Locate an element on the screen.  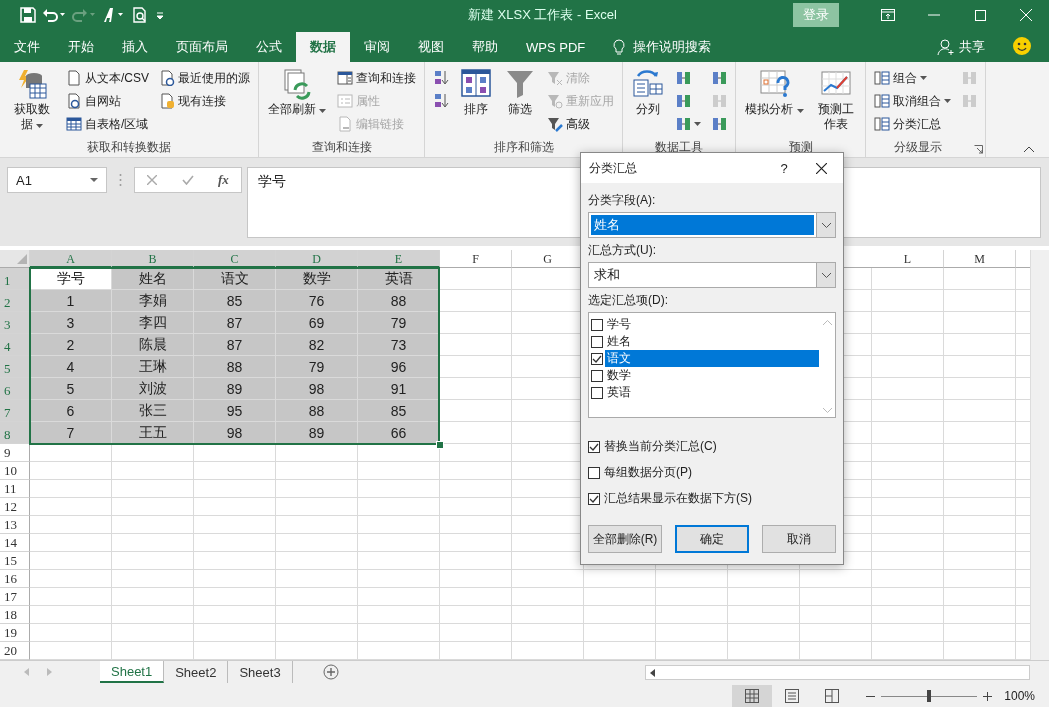
group-label: 分级显示 is located at coordinates (918, 147).